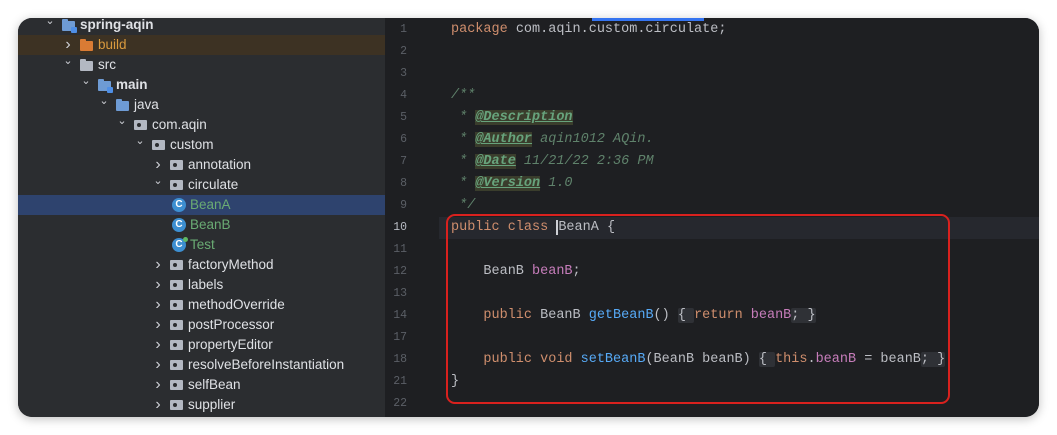 Image resolution: width=1057 pixels, height=435 pixels. I want to click on tree-item-annotation: › annotation, so click(201, 165).